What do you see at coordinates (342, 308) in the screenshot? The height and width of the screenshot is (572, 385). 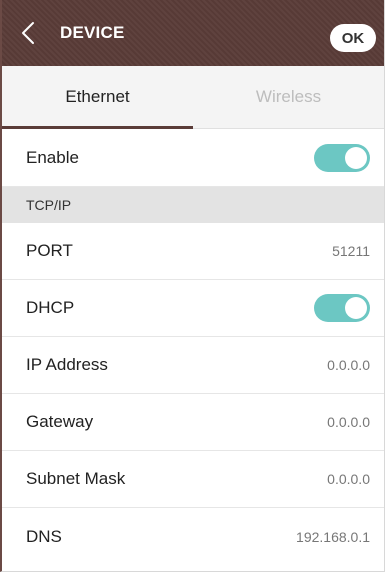 I see `dhcp-toggle` at bounding box center [342, 308].